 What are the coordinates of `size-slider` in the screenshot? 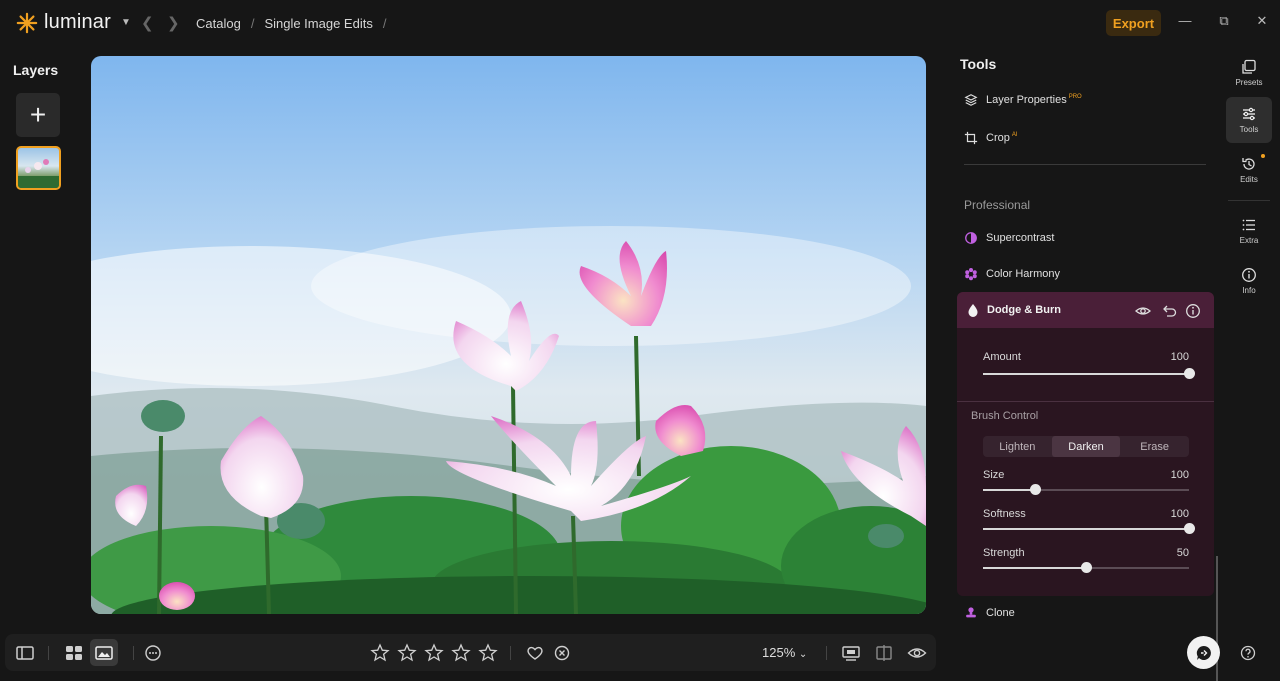 It's located at (1086, 489).